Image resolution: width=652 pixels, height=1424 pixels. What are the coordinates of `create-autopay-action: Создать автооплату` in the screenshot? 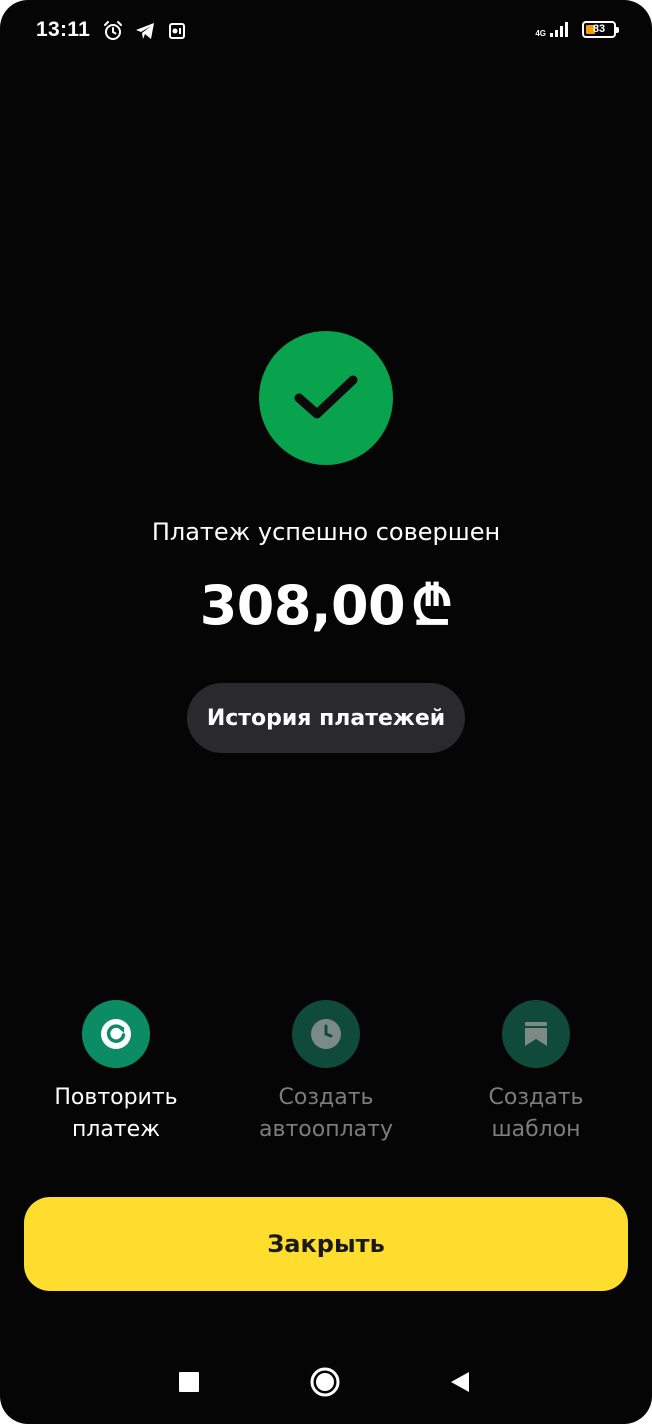 It's located at (326, 1073).